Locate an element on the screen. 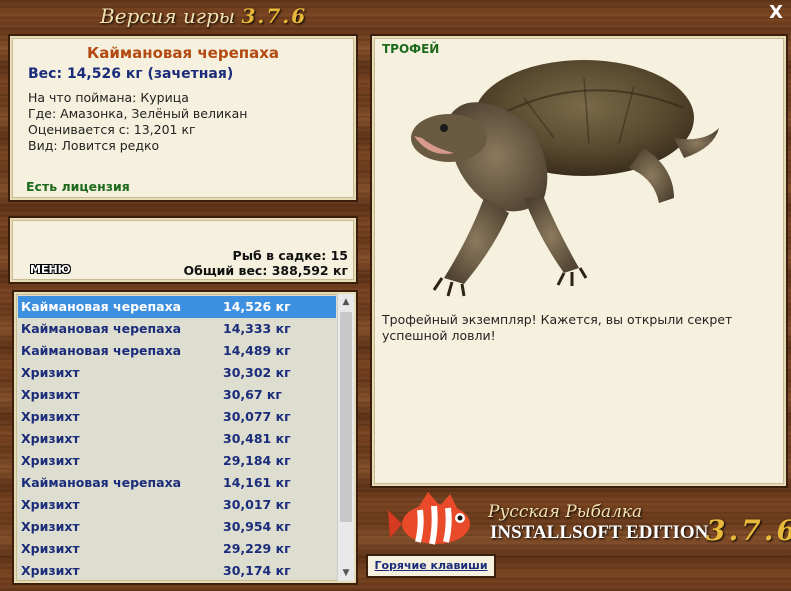 Image resolution: width=791 pixels, height=591 pixels. fish-row-weight: 30,077 кг is located at coordinates (257, 416).